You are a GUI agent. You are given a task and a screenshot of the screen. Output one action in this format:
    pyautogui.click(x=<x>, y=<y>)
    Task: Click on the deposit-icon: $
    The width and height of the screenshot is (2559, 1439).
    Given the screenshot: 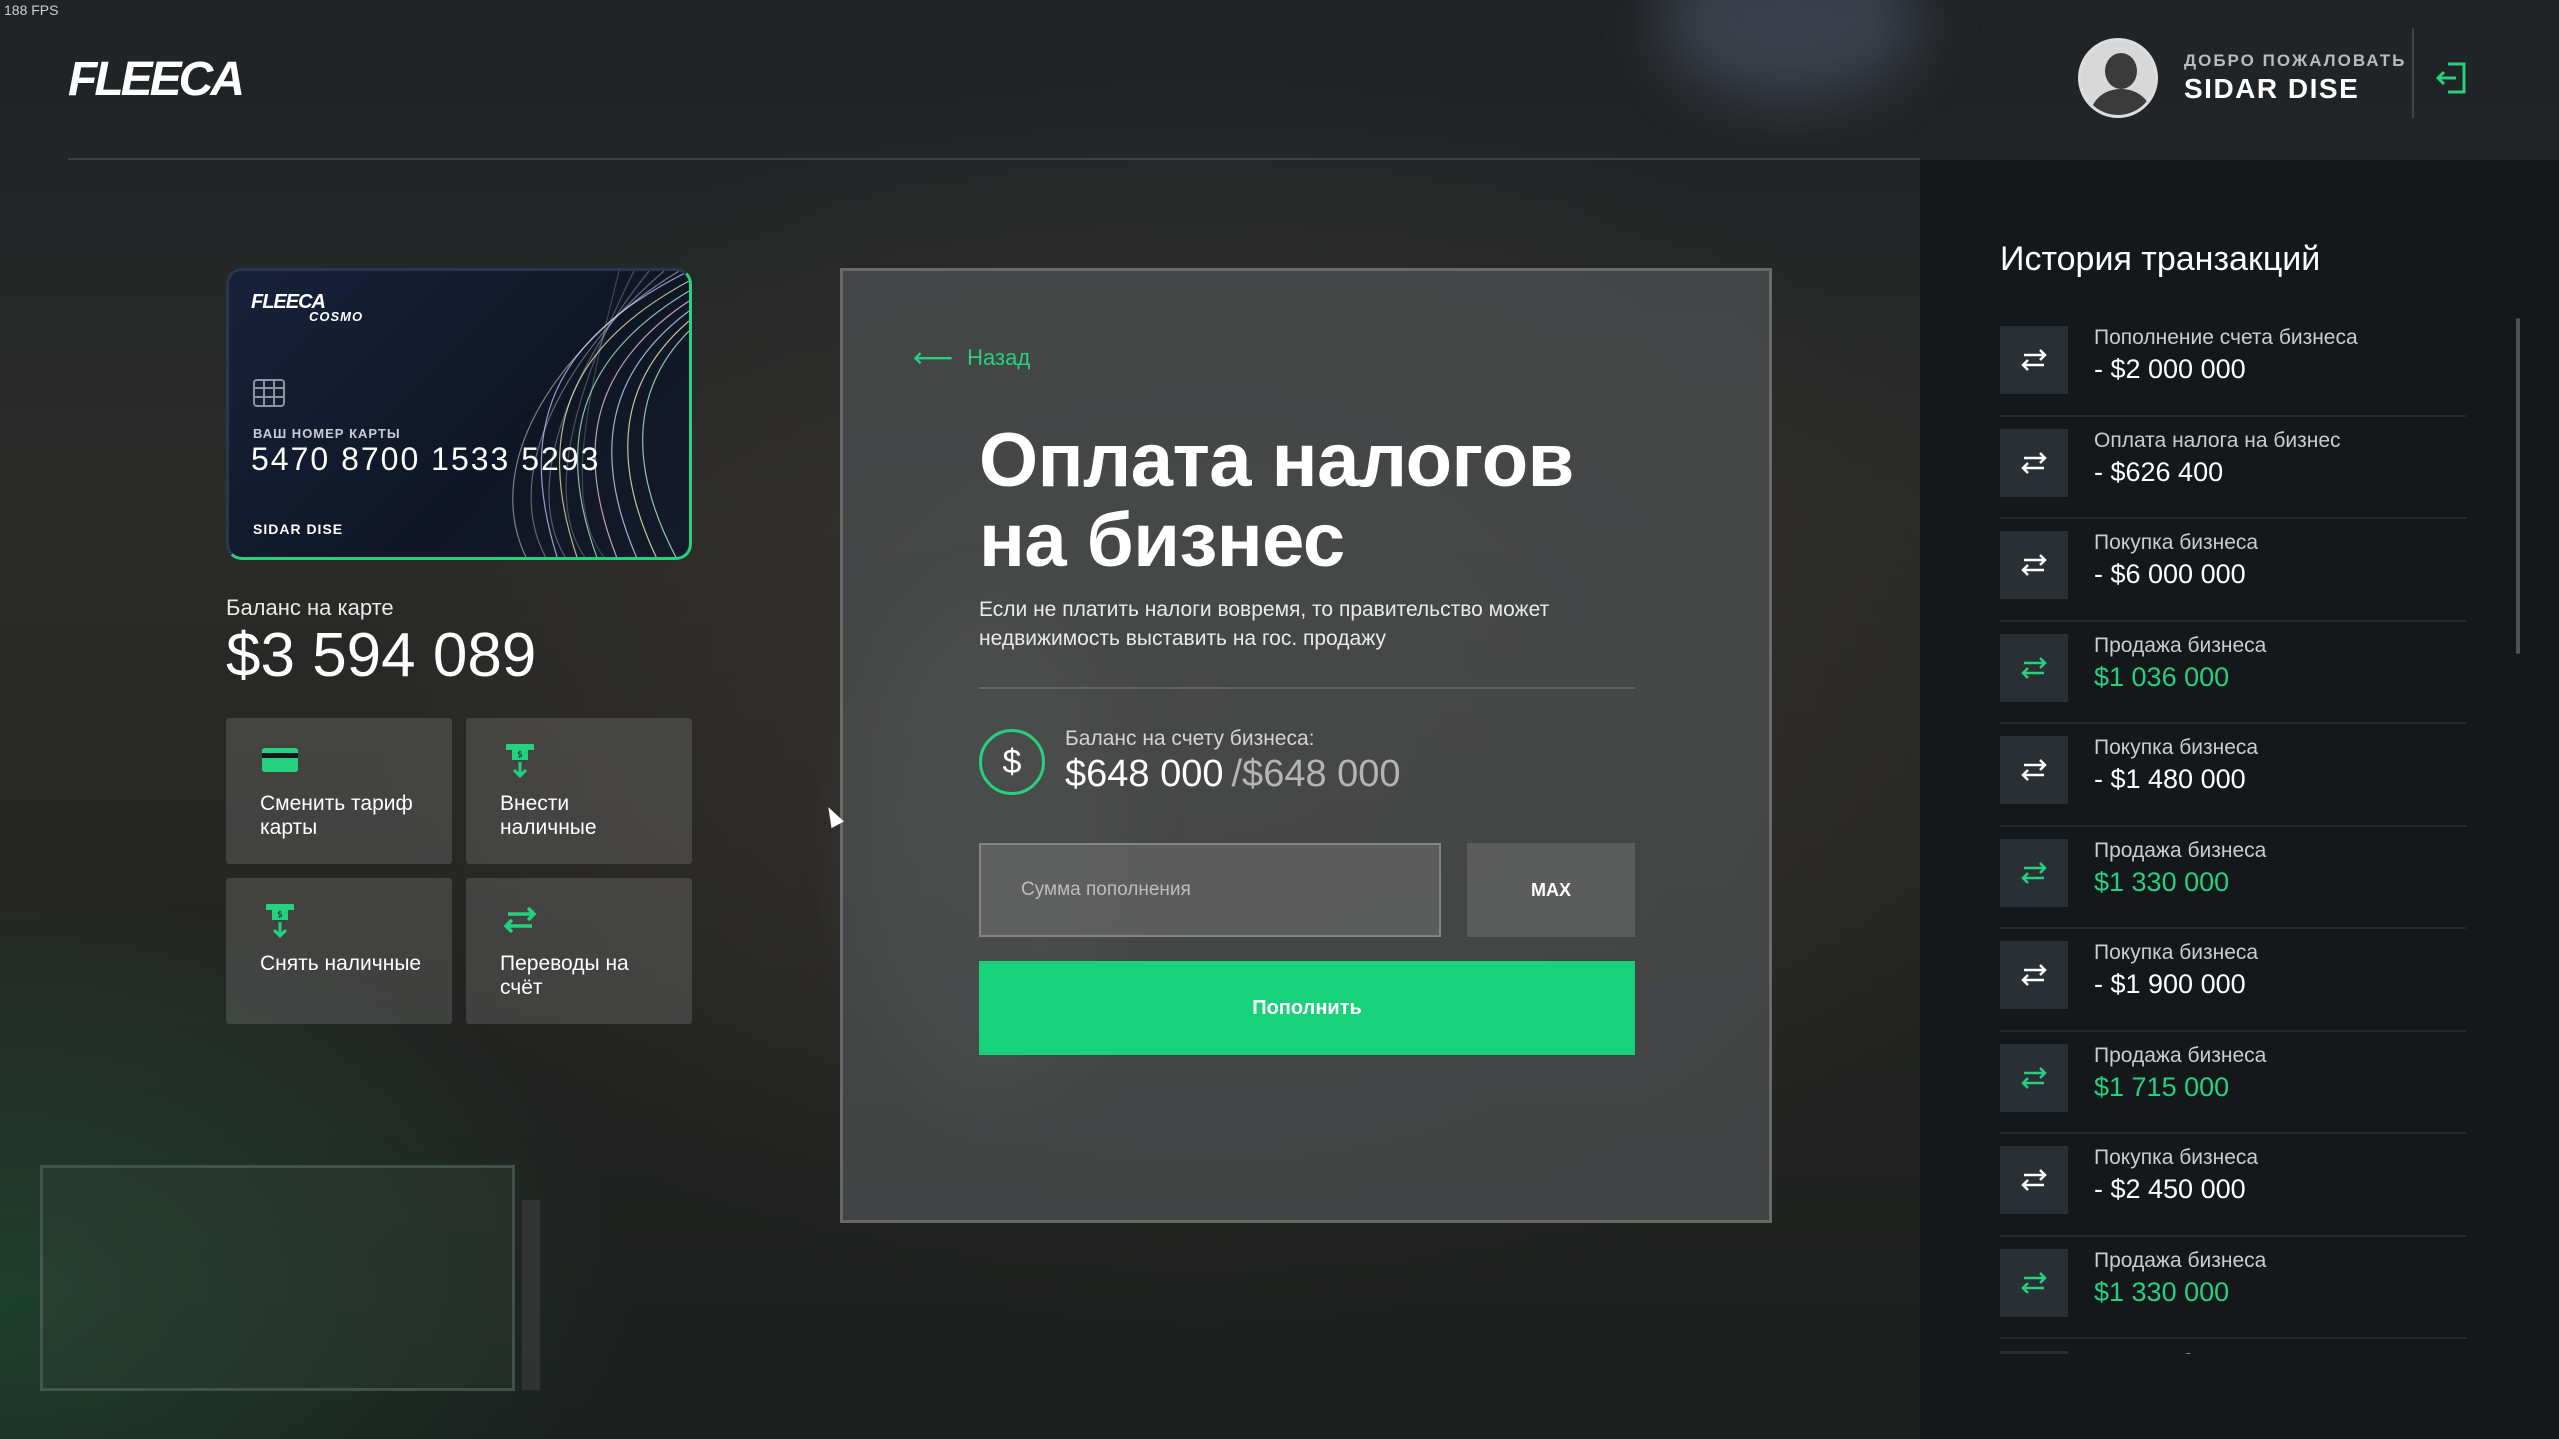 What is the action you would take?
    pyautogui.click(x=520, y=761)
    